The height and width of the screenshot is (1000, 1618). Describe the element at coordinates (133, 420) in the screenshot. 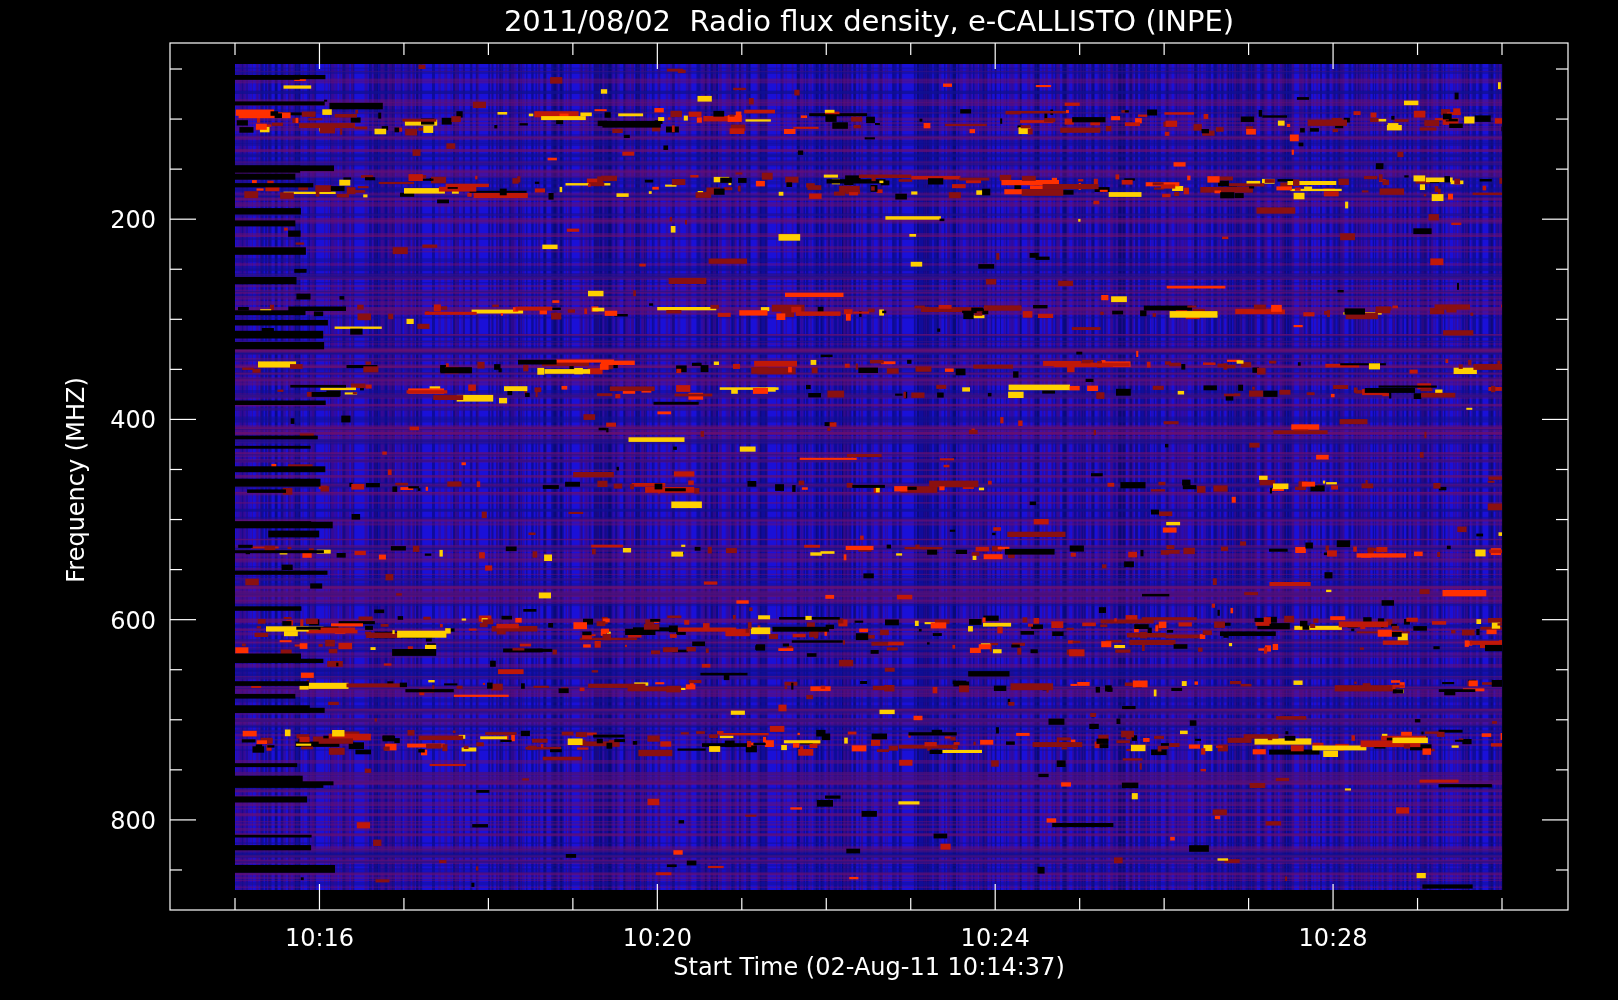

I see `y-tick-label: 400` at that location.